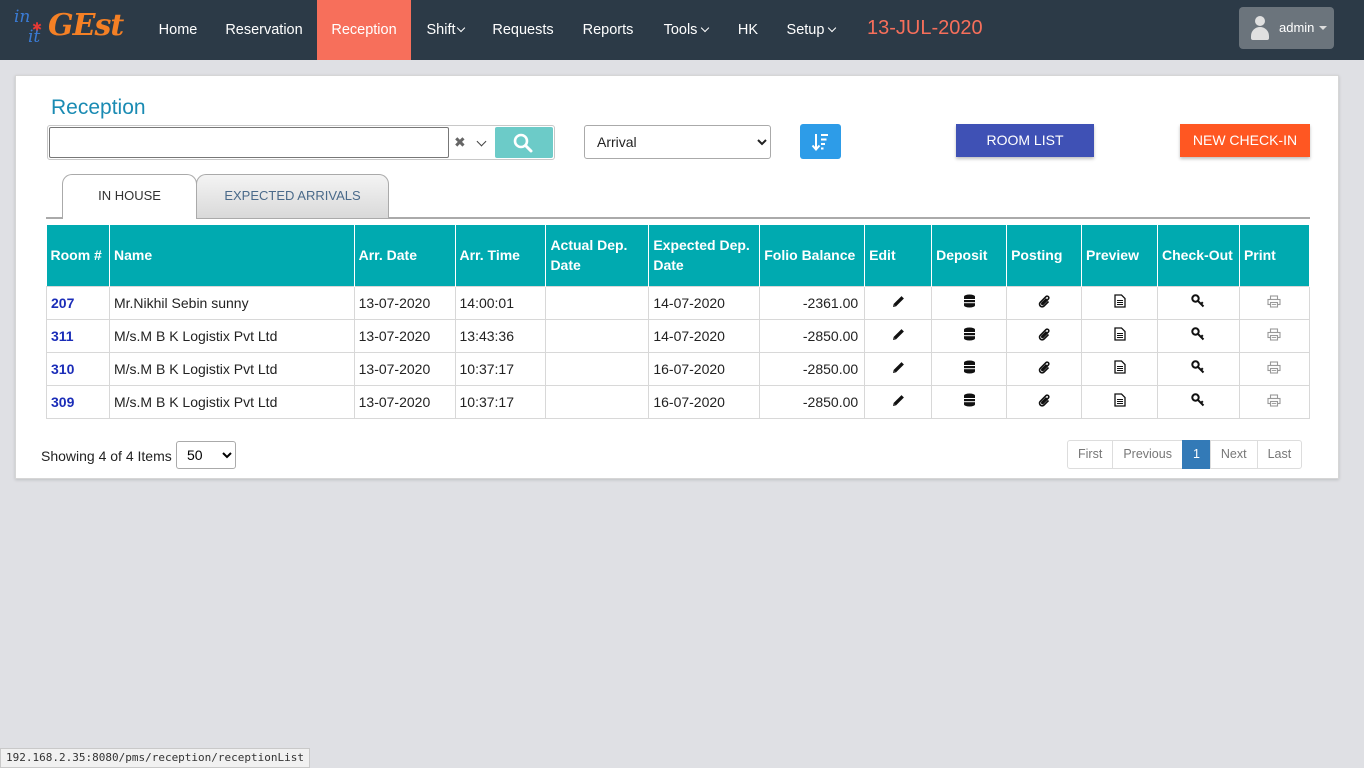 Image resolution: width=1364 pixels, height=768 pixels. What do you see at coordinates (524, 142) in the screenshot?
I see `search-button` at bounding box center [524, 142].